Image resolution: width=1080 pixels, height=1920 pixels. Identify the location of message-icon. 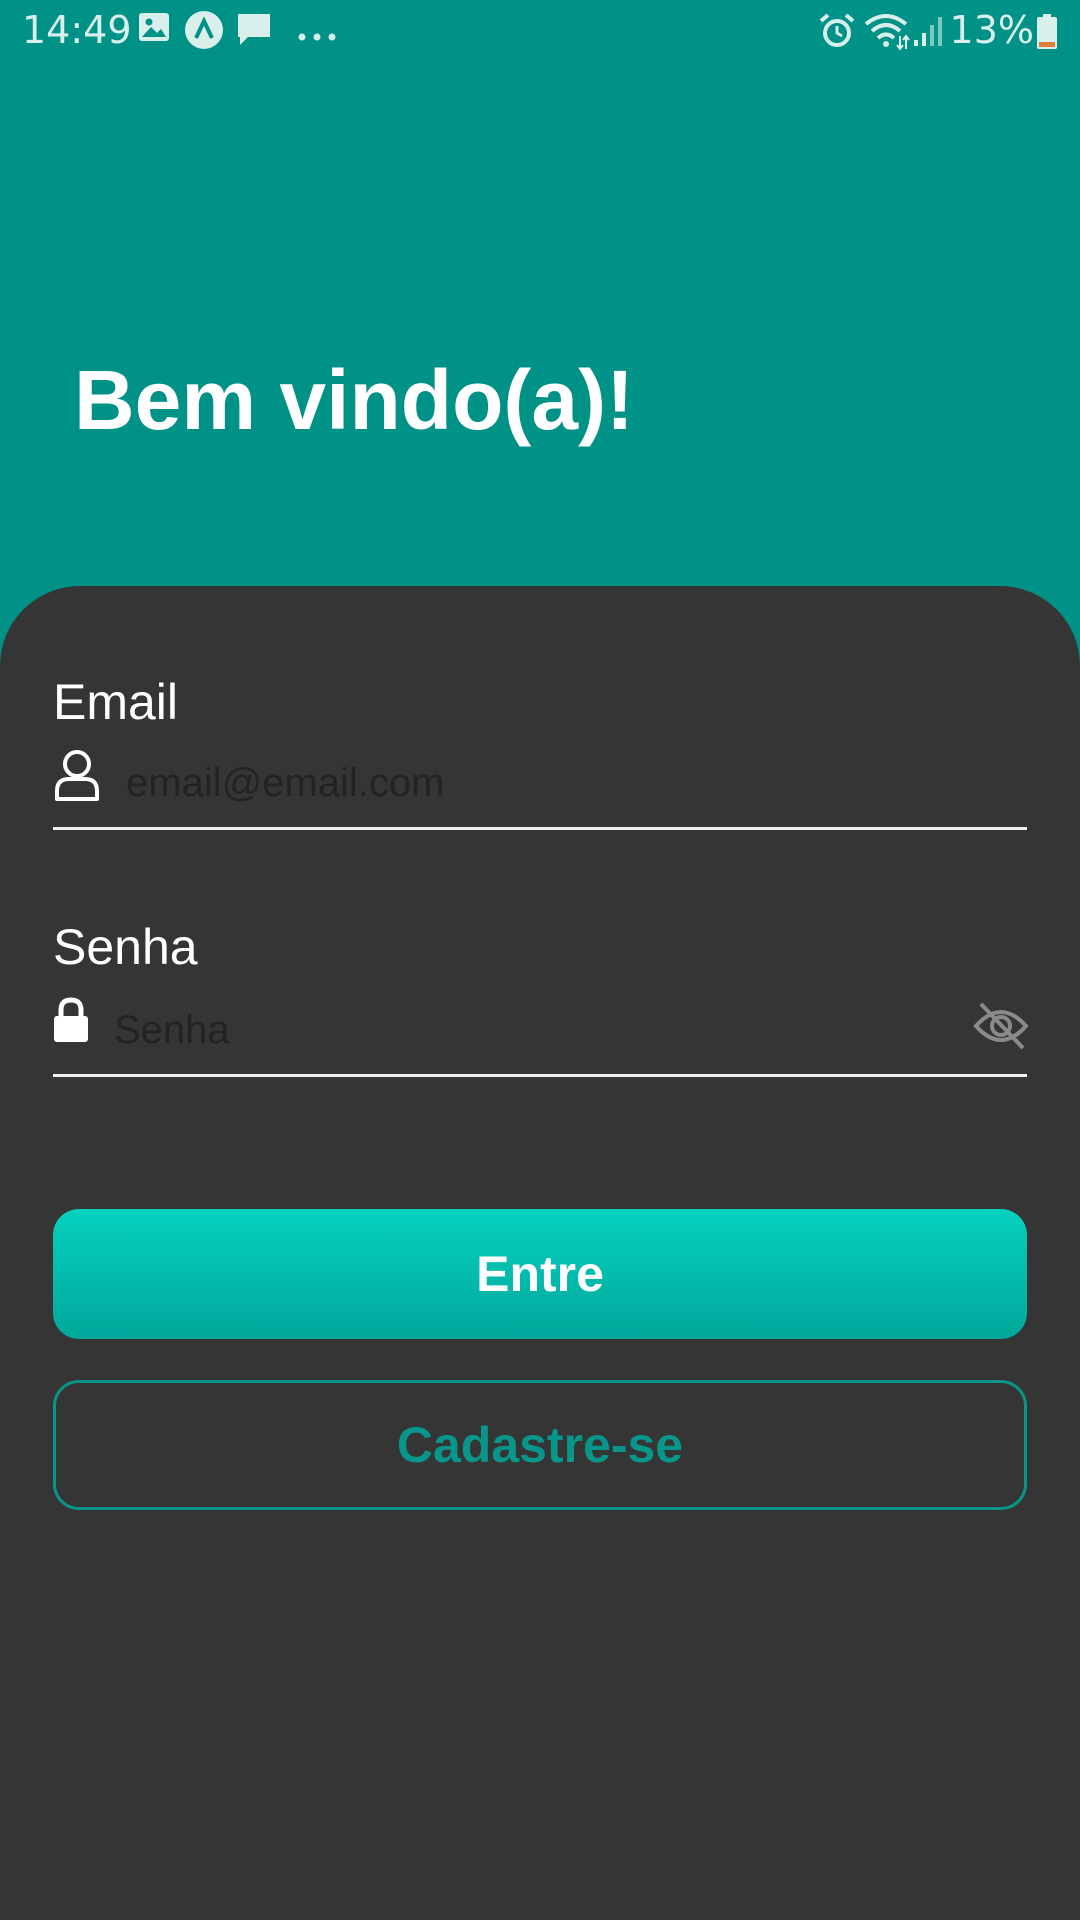
(254, 32).